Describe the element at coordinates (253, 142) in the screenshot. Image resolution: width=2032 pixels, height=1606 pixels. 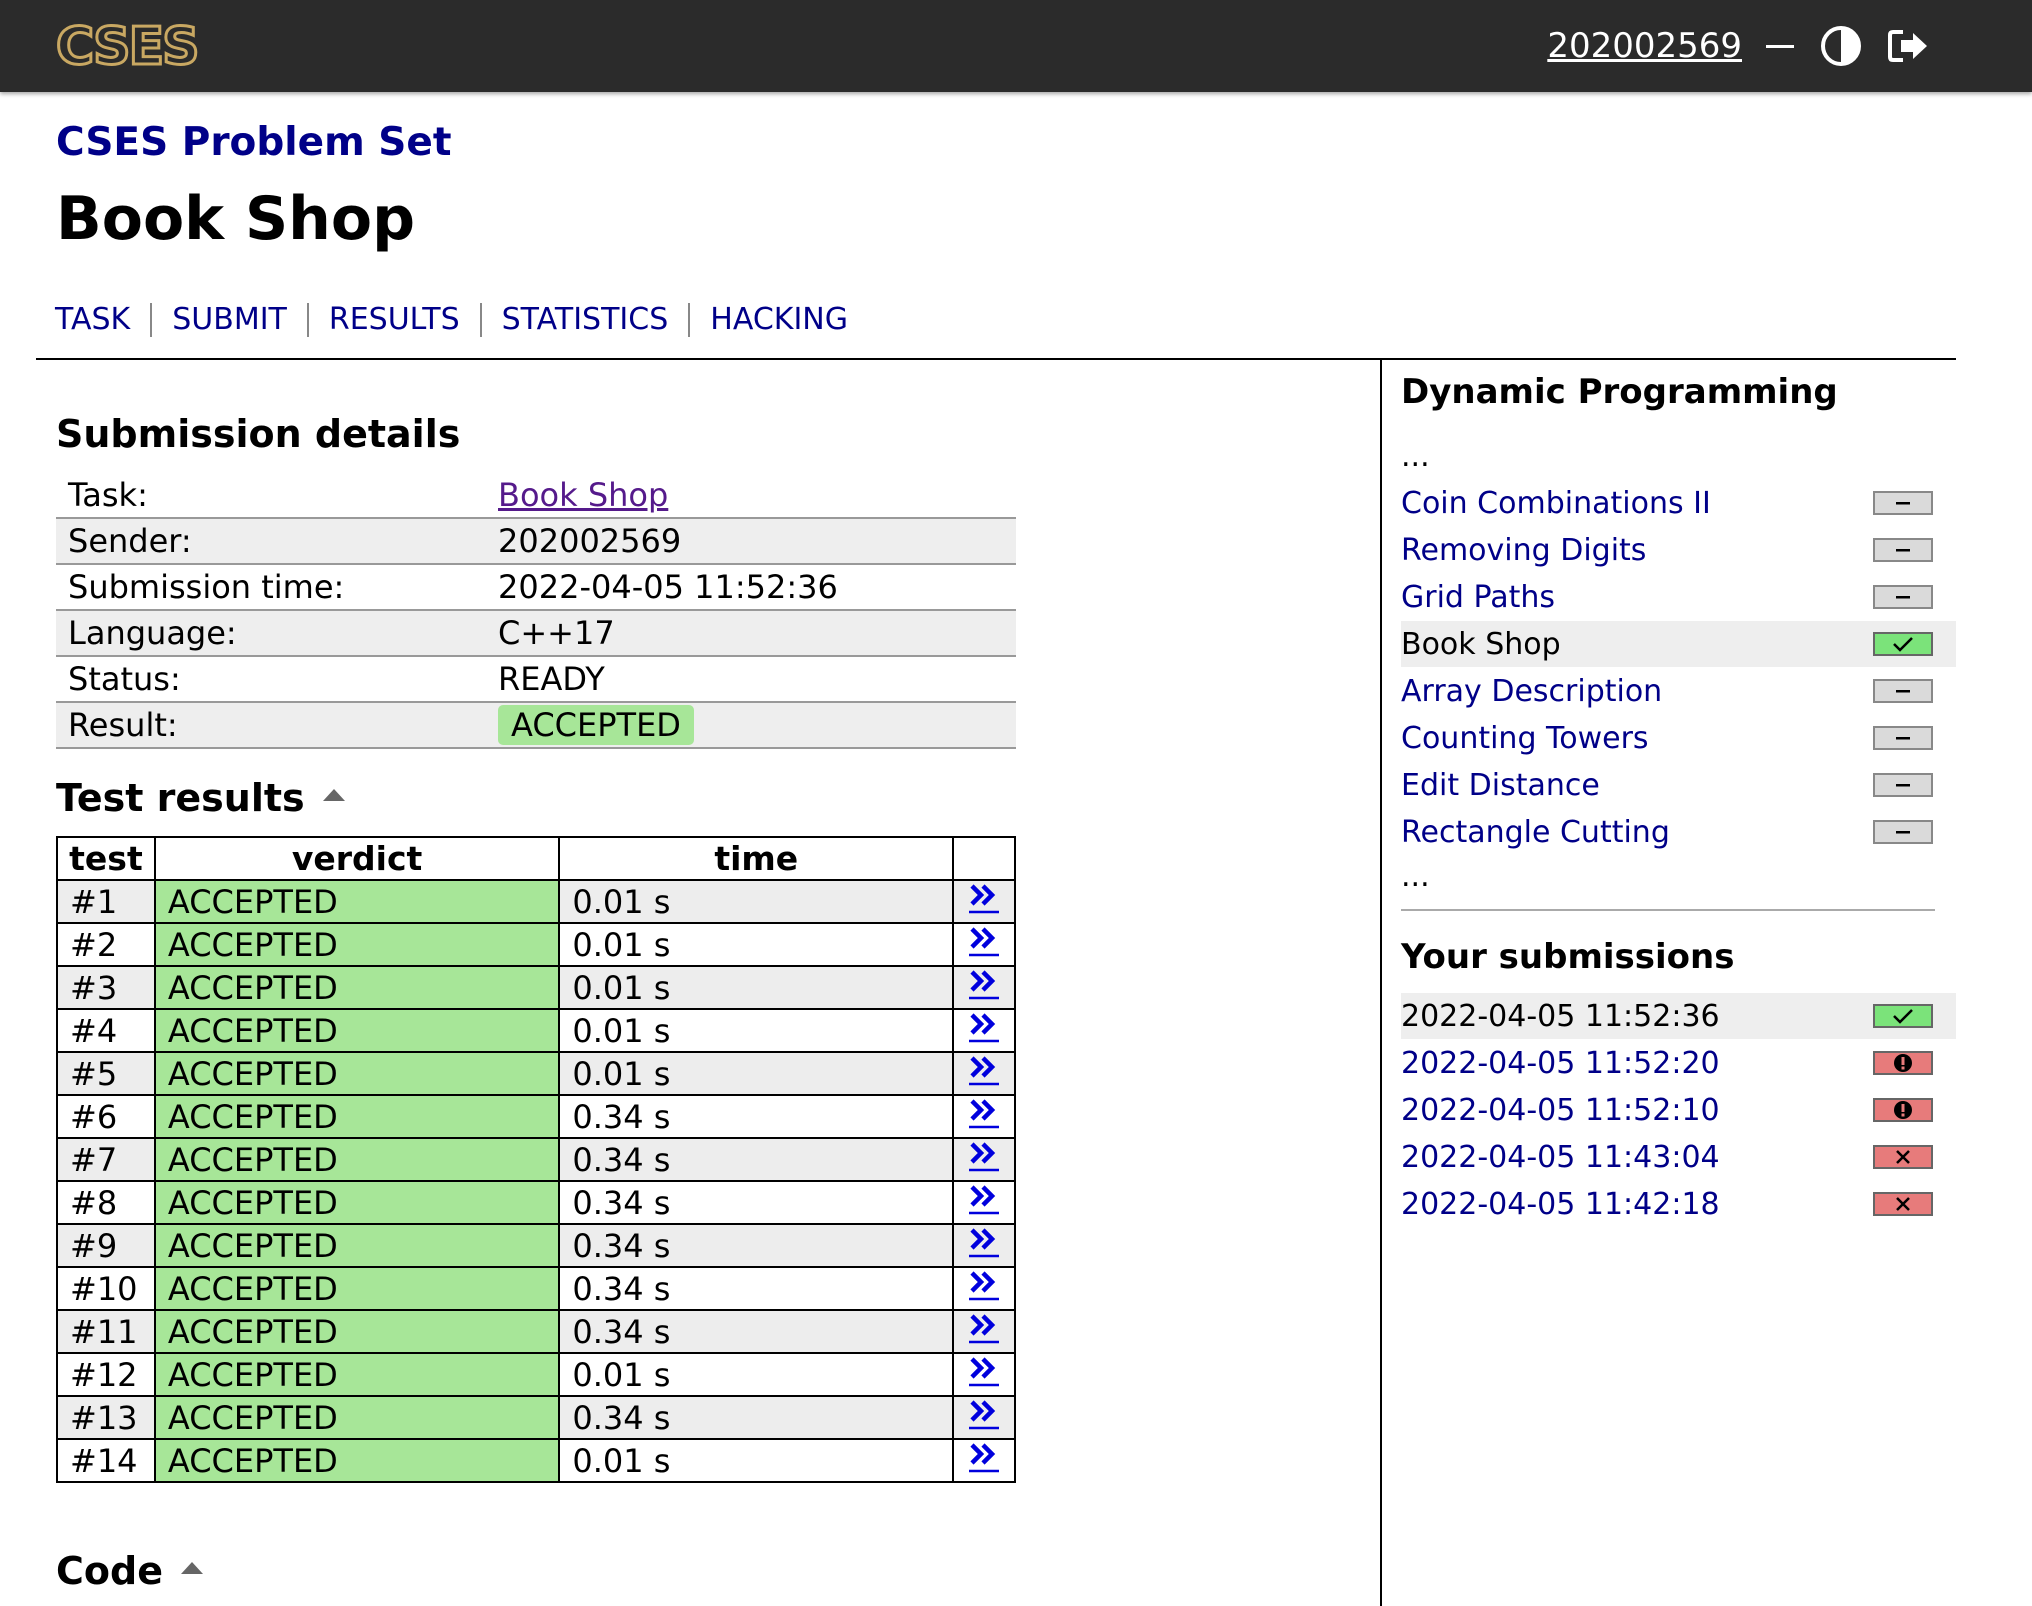
I see `problem-set-title: CSES Problem Set` at that location.